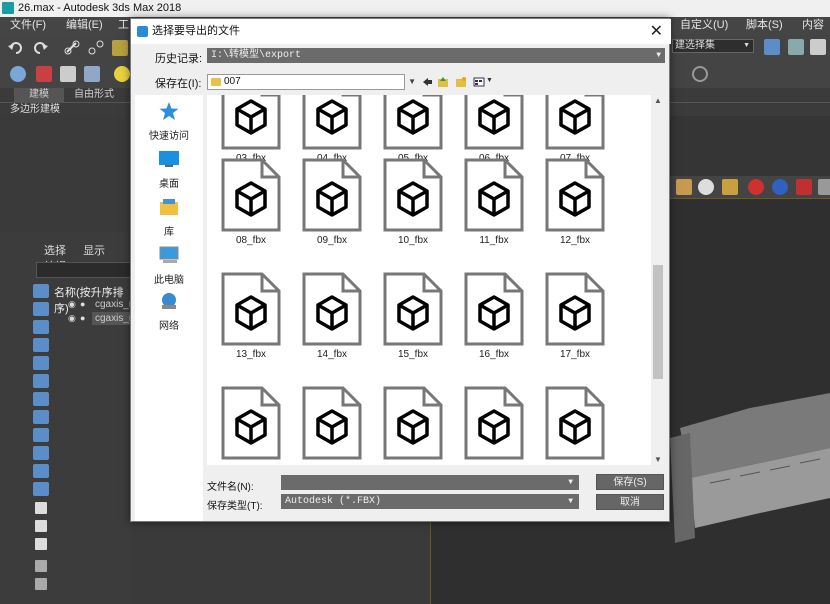 The height and width of the screenshot is (604, 830). What do you see at coordinates (658, 322) in the screenshot?
I see `scrollbar-thumb` at bounding box center [658, 322].